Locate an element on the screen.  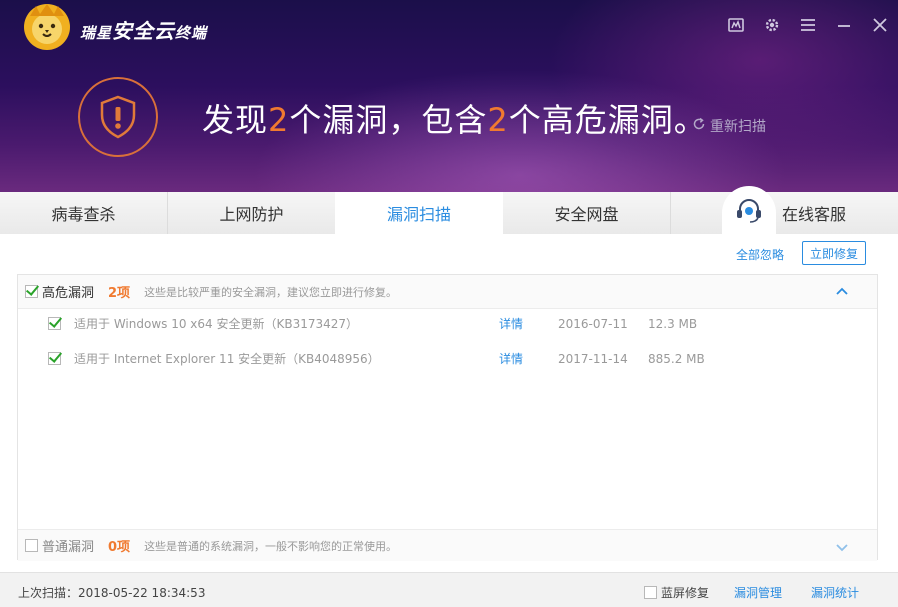
normal-title: 普通漏洞 is located at coordinates (68, 547).